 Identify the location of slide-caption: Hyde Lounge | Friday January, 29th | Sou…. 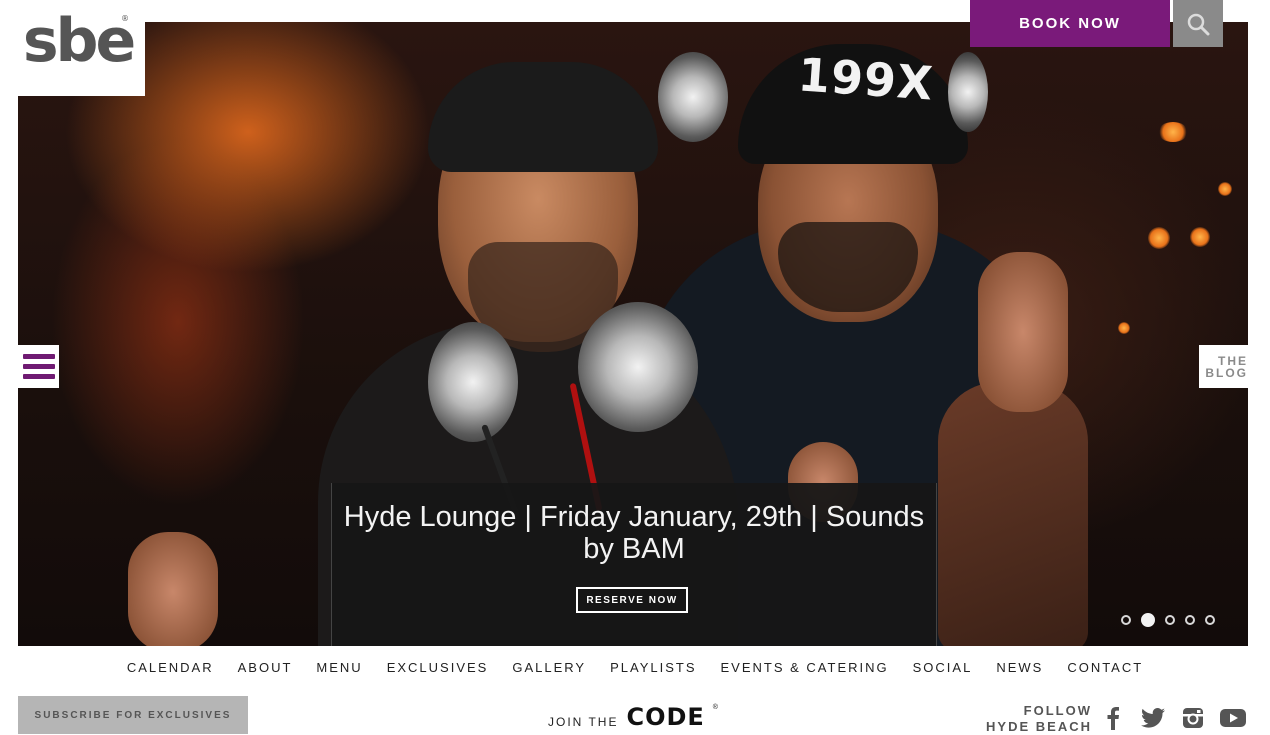
(634, 564).